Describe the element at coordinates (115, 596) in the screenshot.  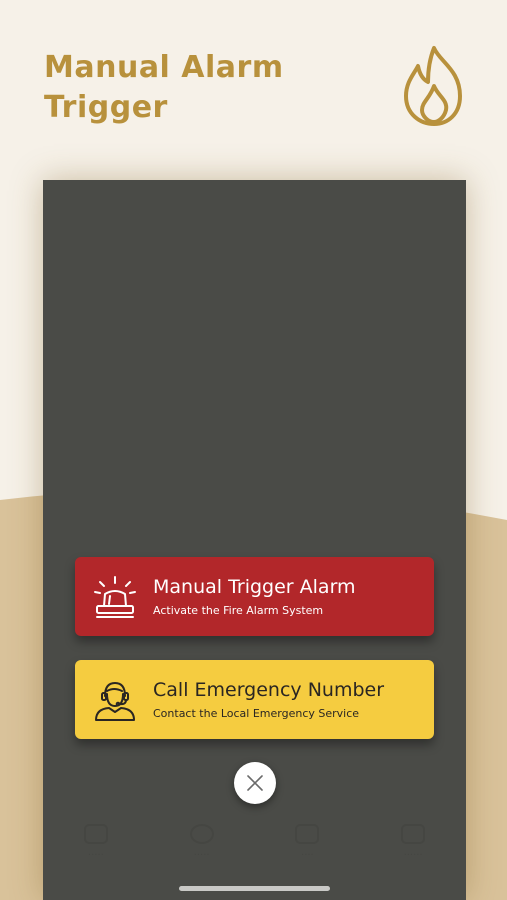
I see `siren-icon` at that location.